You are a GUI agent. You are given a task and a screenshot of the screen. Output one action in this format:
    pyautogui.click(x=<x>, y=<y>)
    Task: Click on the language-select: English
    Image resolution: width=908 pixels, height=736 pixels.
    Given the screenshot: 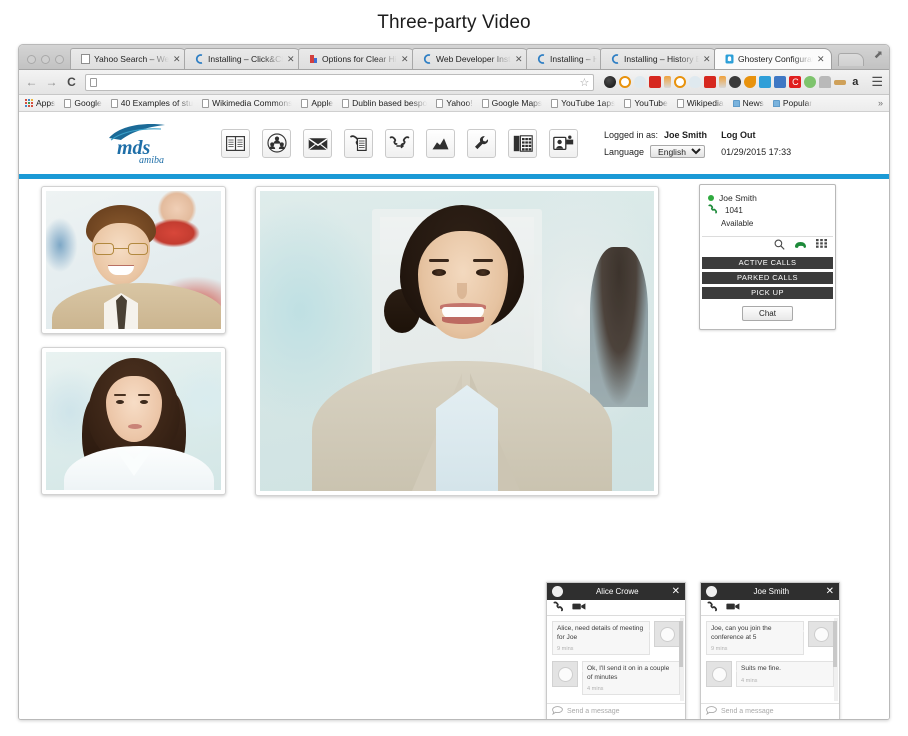 What is the action you would take?
    pyautogui.click(x=678, y=151)
    